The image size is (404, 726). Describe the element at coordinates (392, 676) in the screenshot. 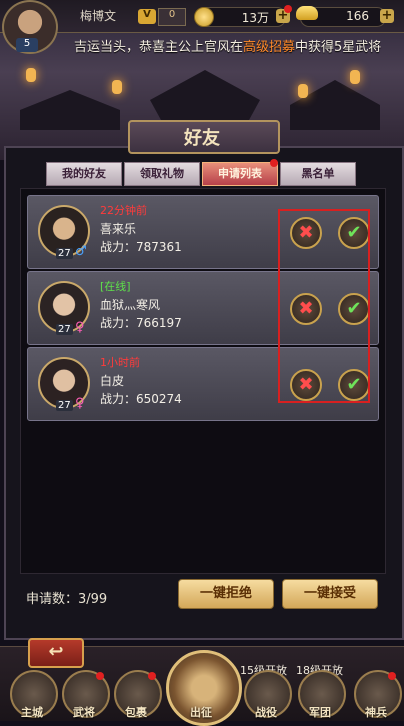

I see `divine-weapon-notification-dot` at that location.